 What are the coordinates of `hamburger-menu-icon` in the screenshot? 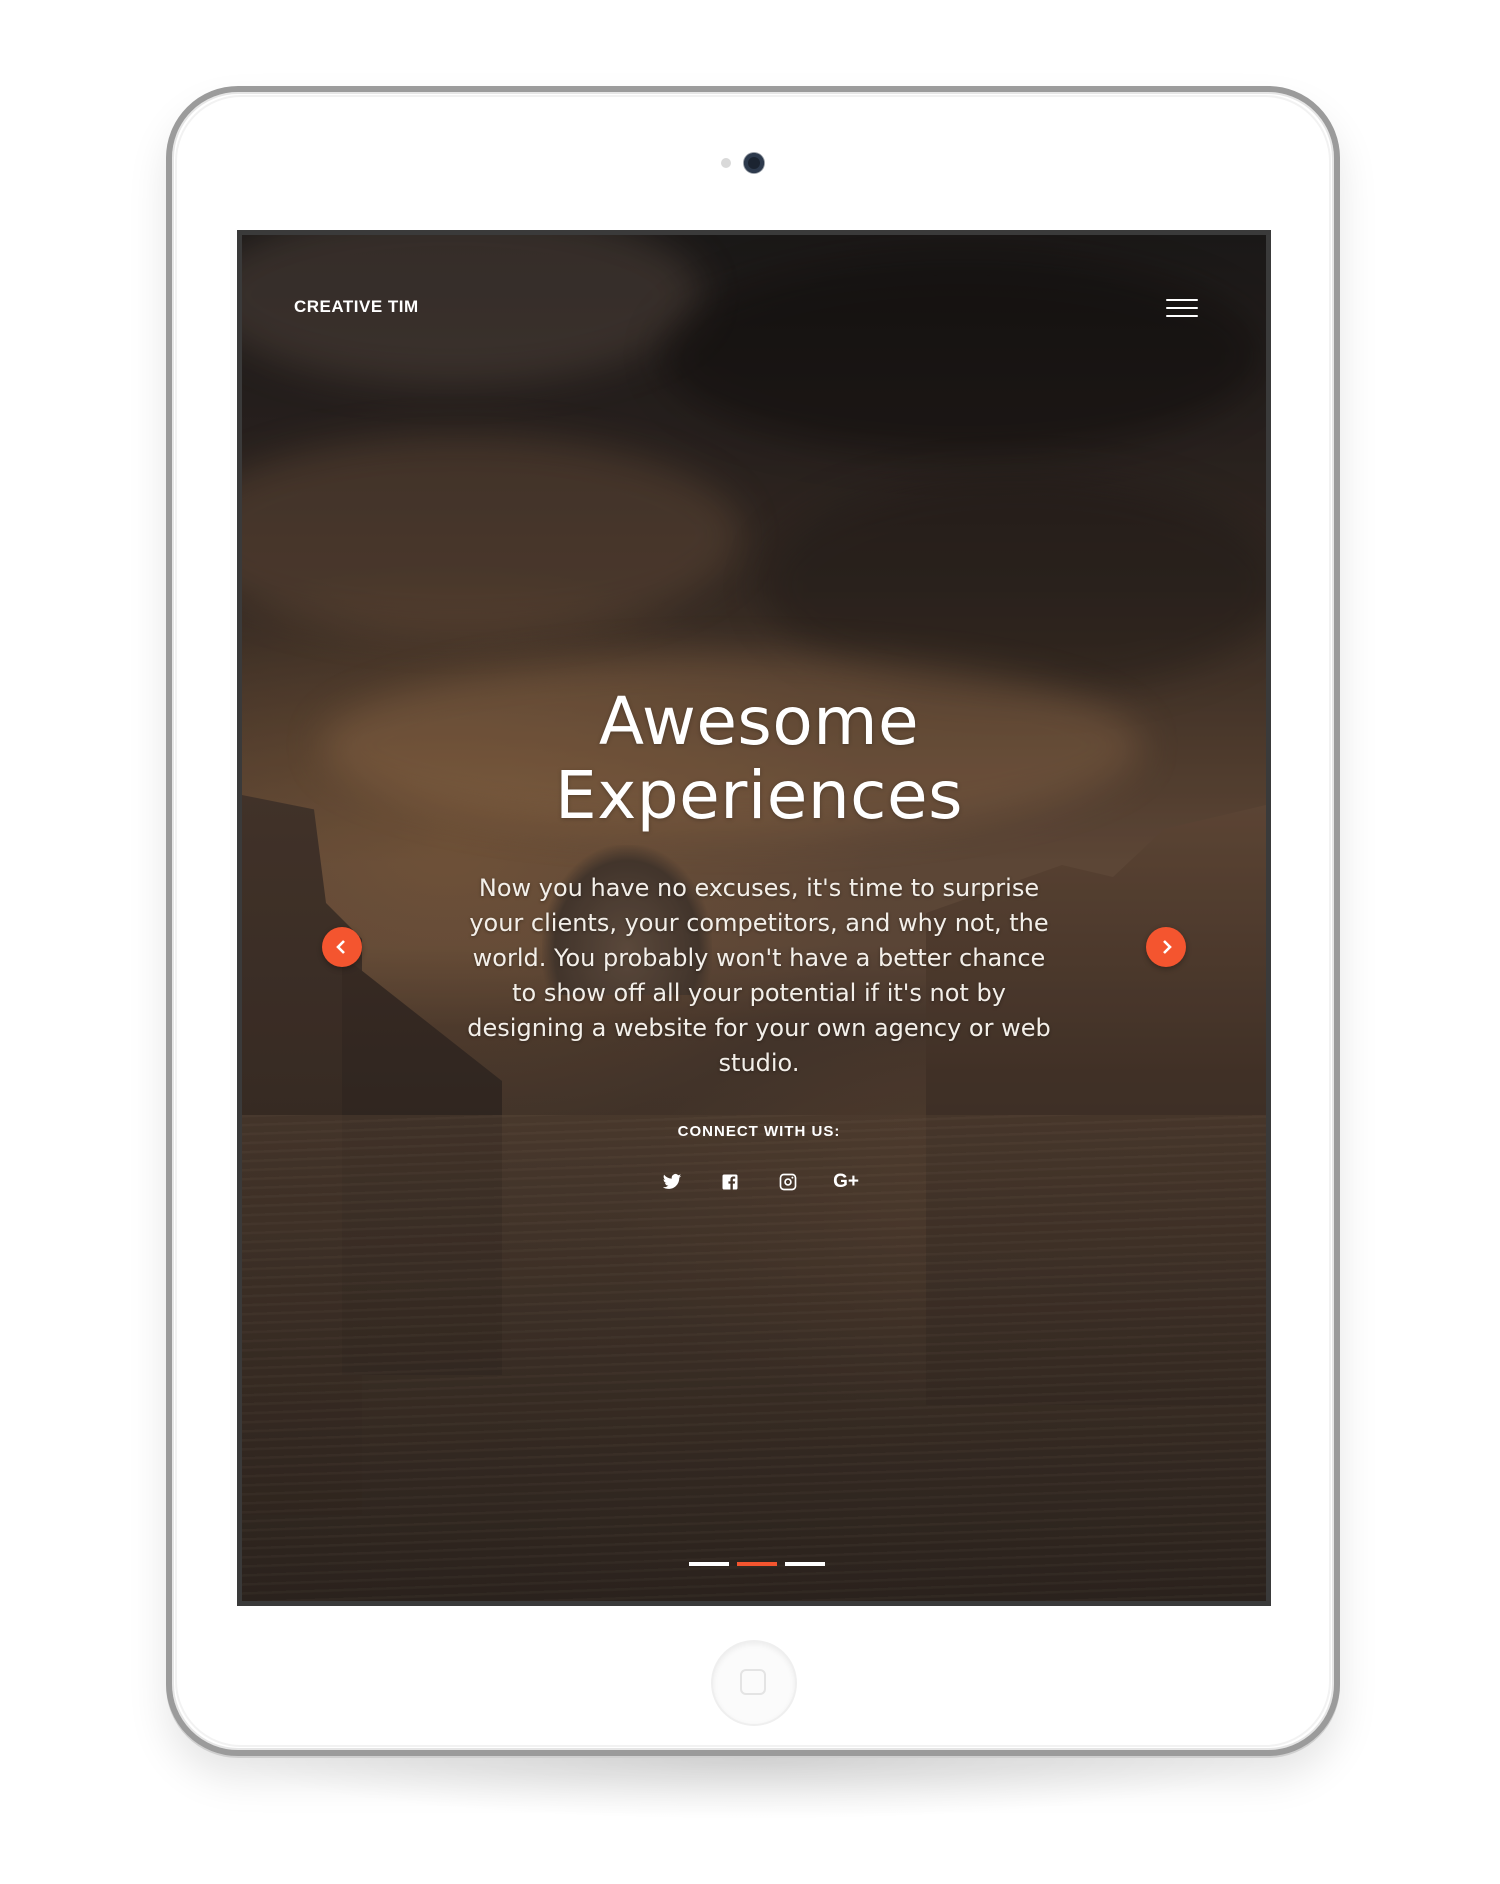 It's located at (1182, 309).